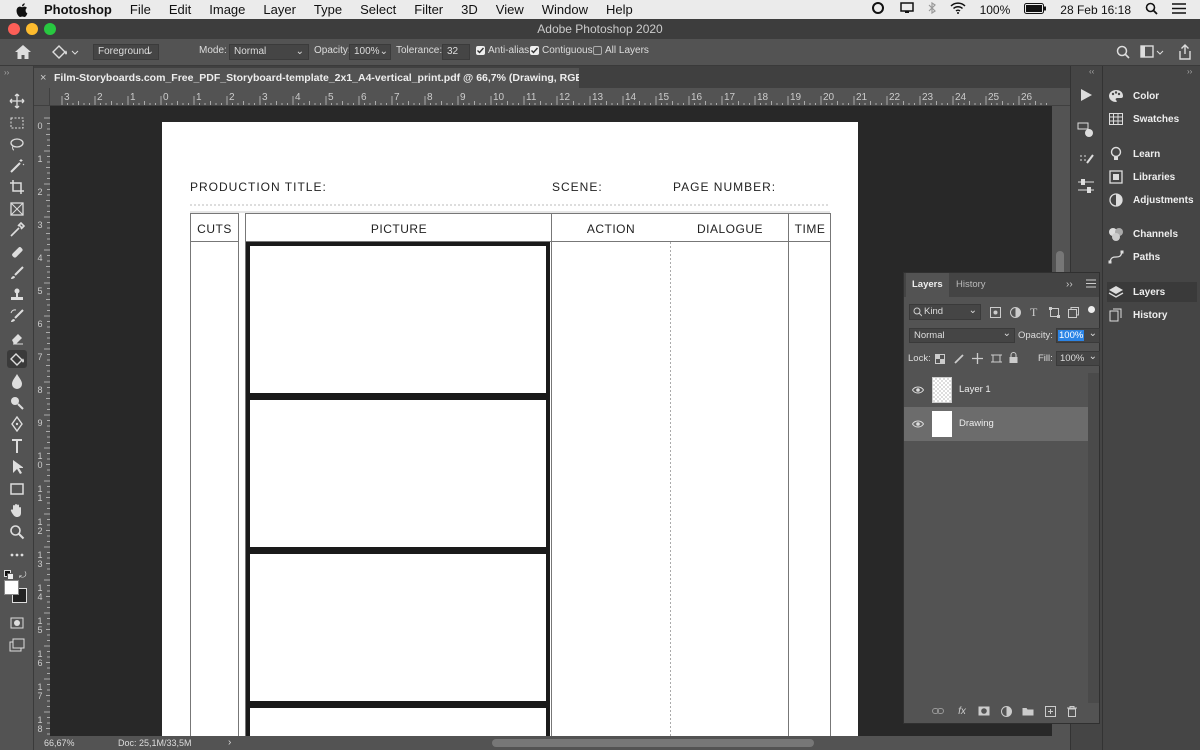 The image size is (1200, 750). I want to click on panel-learn: Learn, so click(1152, 154).